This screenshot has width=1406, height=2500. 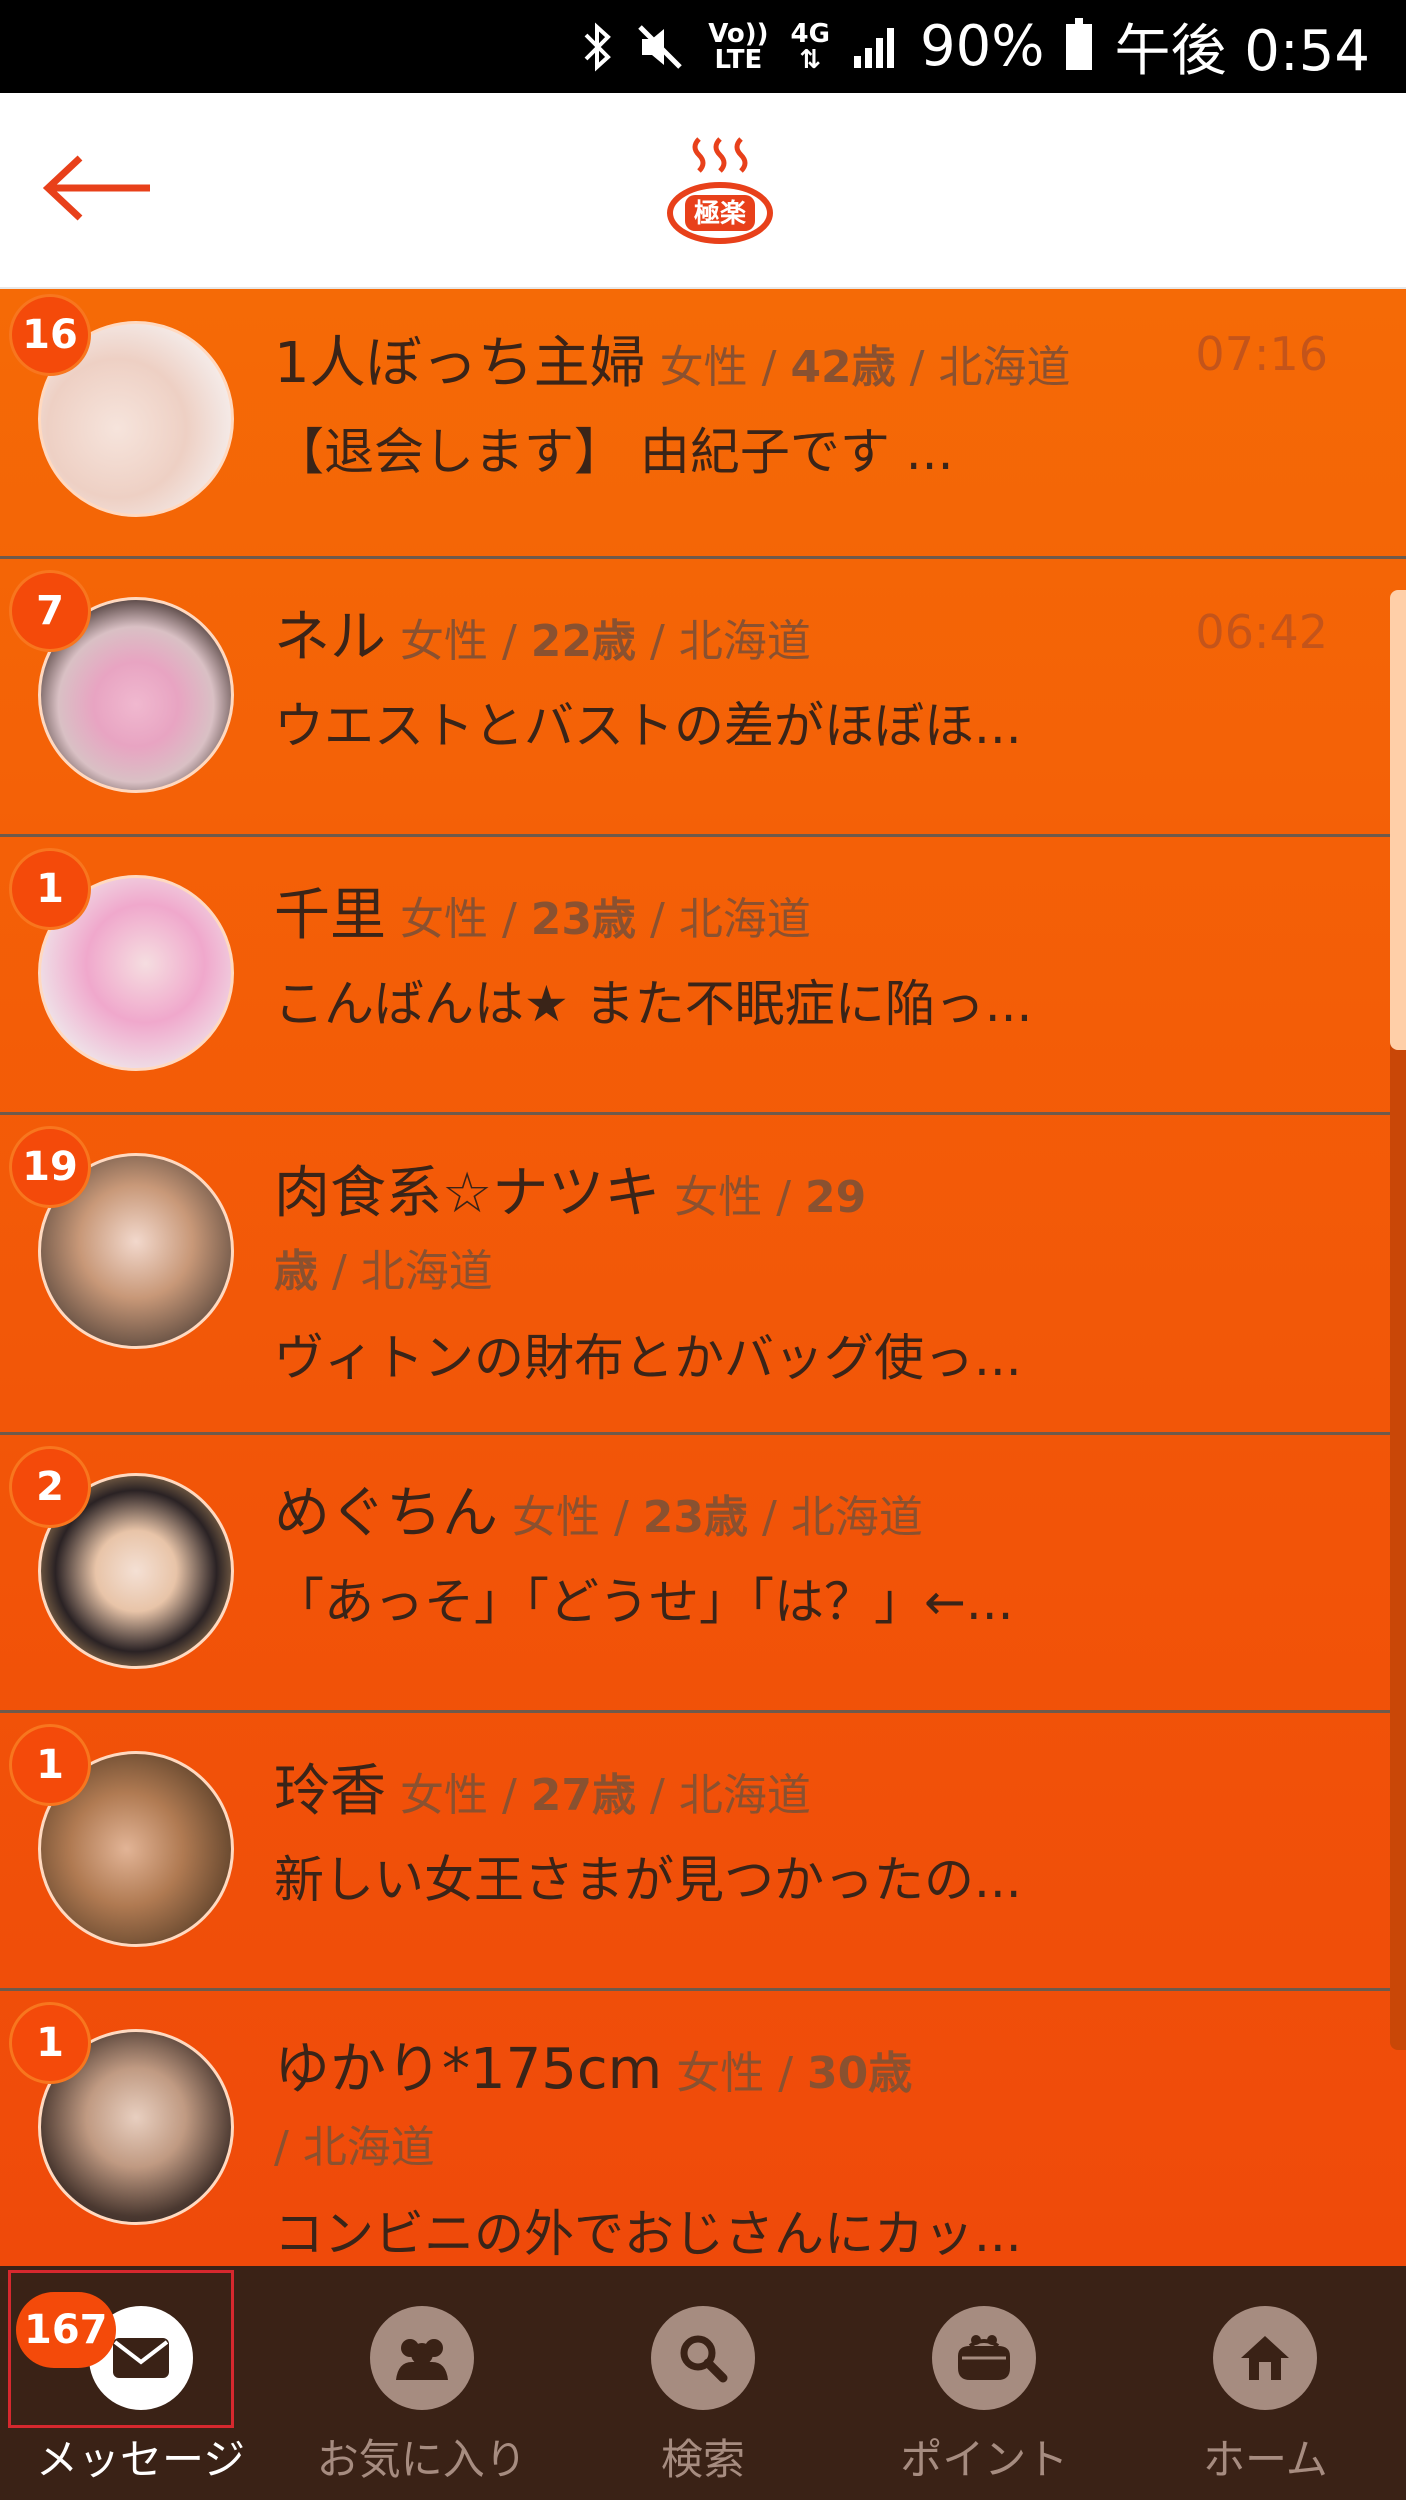 I want to click on logo-text: 極楽, so click(x=719, y=214).